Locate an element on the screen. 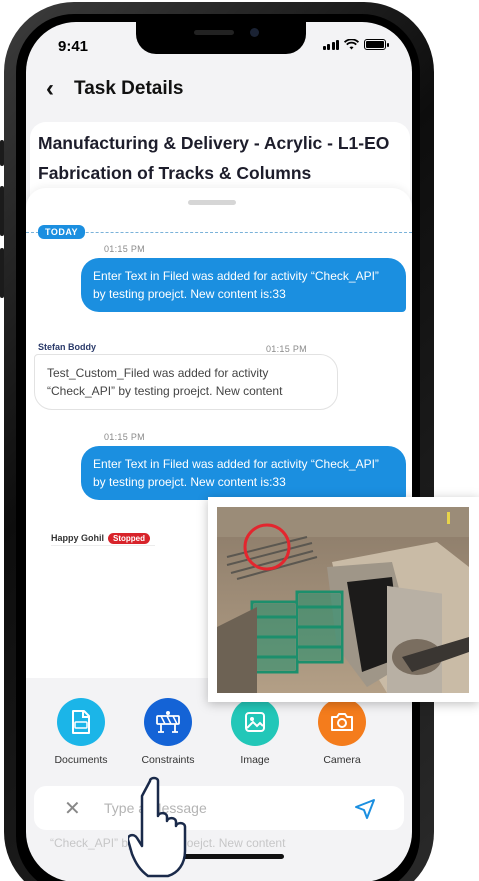 The image size is (479, 881). camera-action: Camera is located at coordinates (342, 732).